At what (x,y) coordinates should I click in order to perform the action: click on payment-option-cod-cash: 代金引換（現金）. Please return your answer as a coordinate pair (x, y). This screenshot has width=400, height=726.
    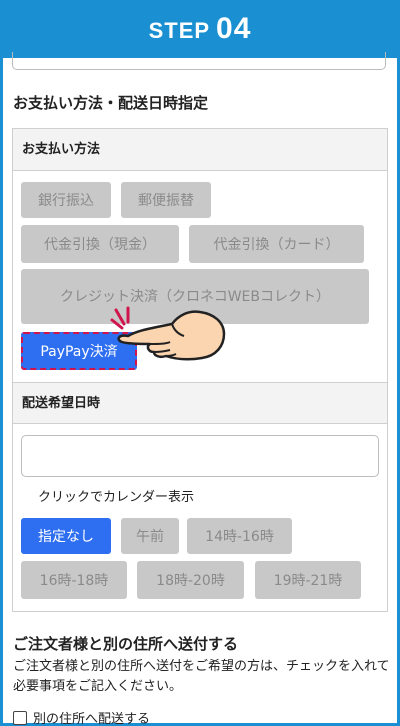
    Looking at the image, I should click on (100, 244).